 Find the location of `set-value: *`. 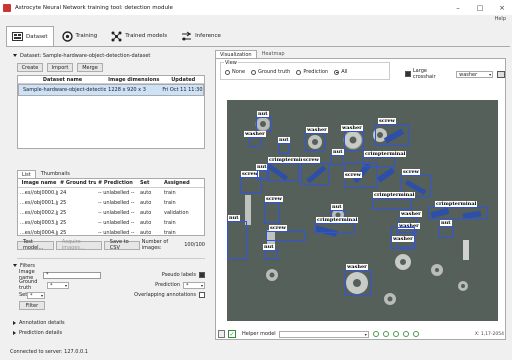

set-value: * is located at coordinates (31, 295).